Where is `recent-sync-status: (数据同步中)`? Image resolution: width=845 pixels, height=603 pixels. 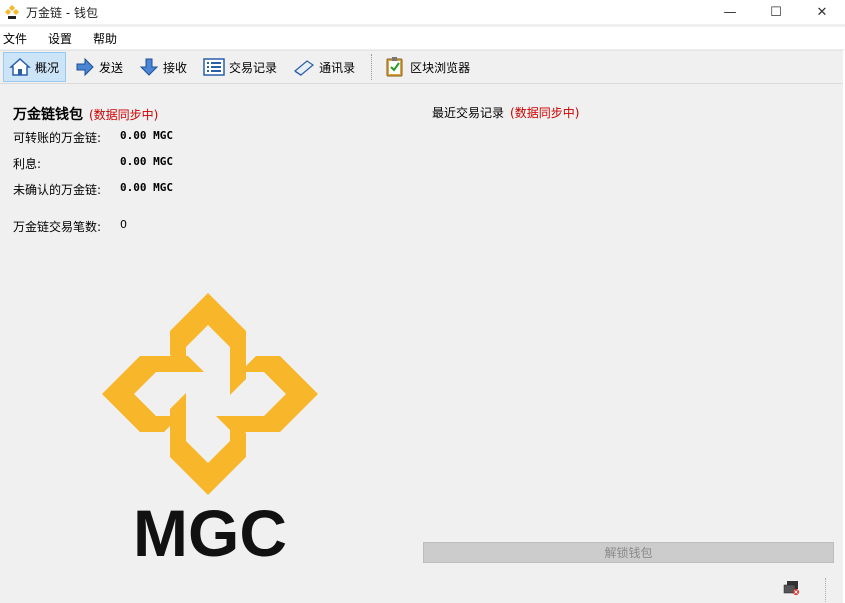
recent-sync-status: (数据同步中) is located at coordinates (545, 113).